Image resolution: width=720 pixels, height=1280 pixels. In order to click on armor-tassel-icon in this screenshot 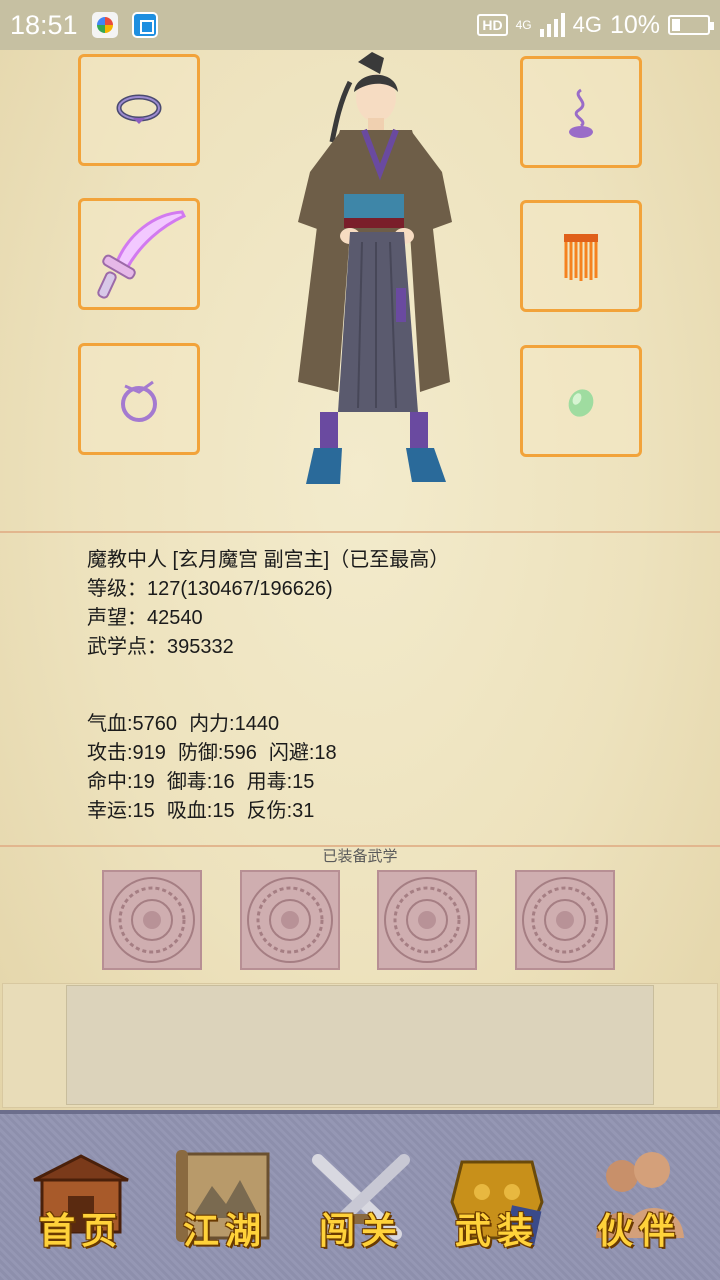, I will do `click(581, 257)`.